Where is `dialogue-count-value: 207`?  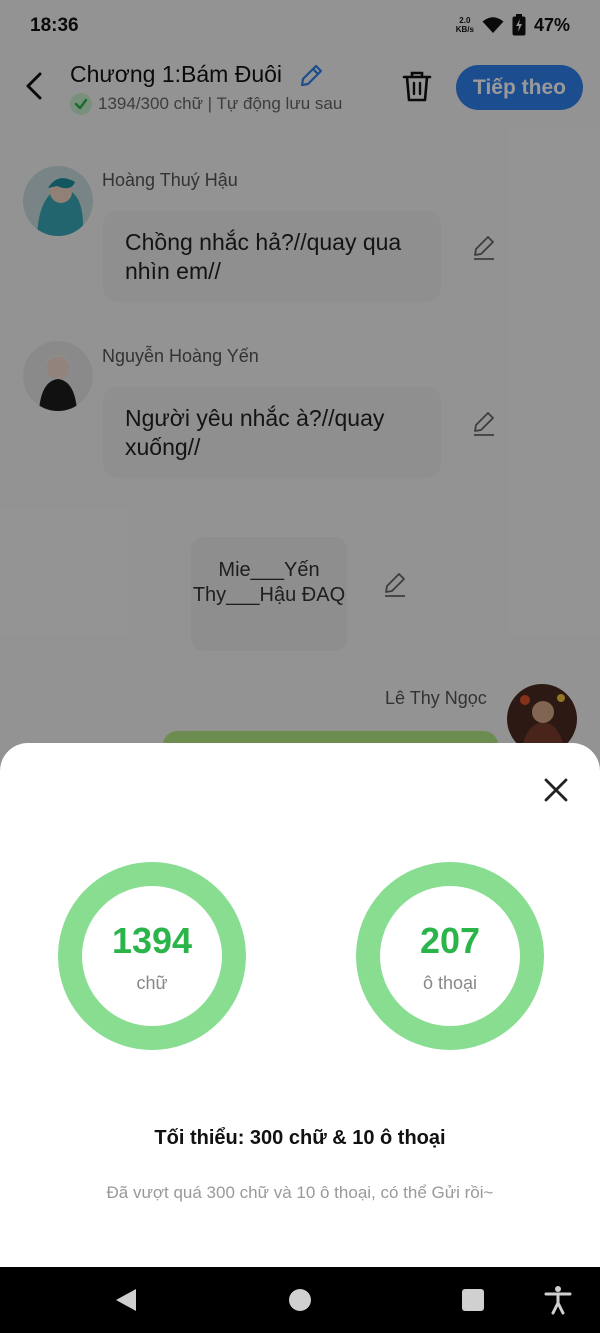
dialogue-count-value: 207 is located at coordinates (450, 940).